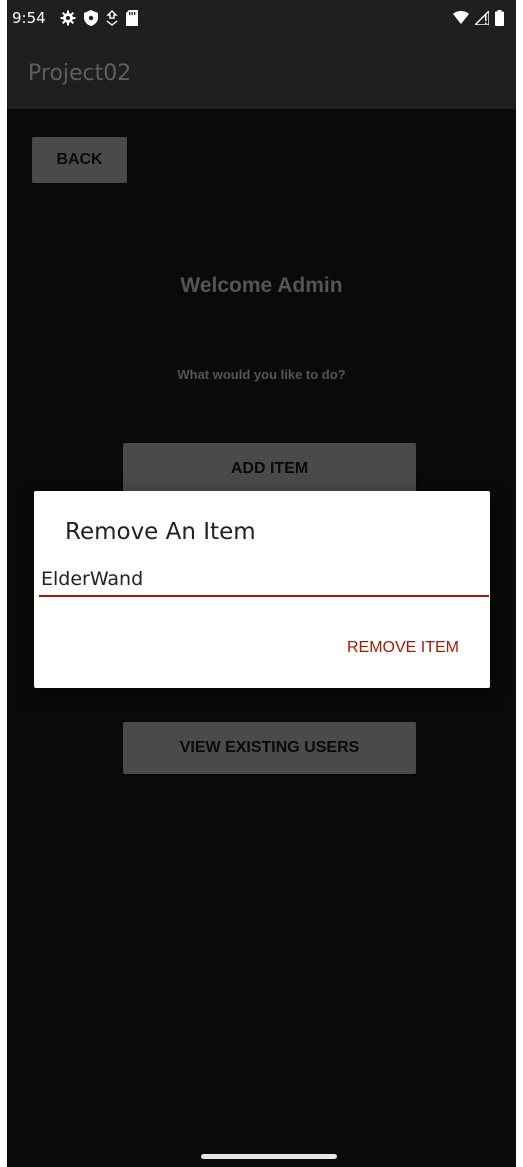  What do you see at coordinates (269, 469) in the screenshot?
I see `add-item-button: ADD ITEM` at bounding box center [269, 469].